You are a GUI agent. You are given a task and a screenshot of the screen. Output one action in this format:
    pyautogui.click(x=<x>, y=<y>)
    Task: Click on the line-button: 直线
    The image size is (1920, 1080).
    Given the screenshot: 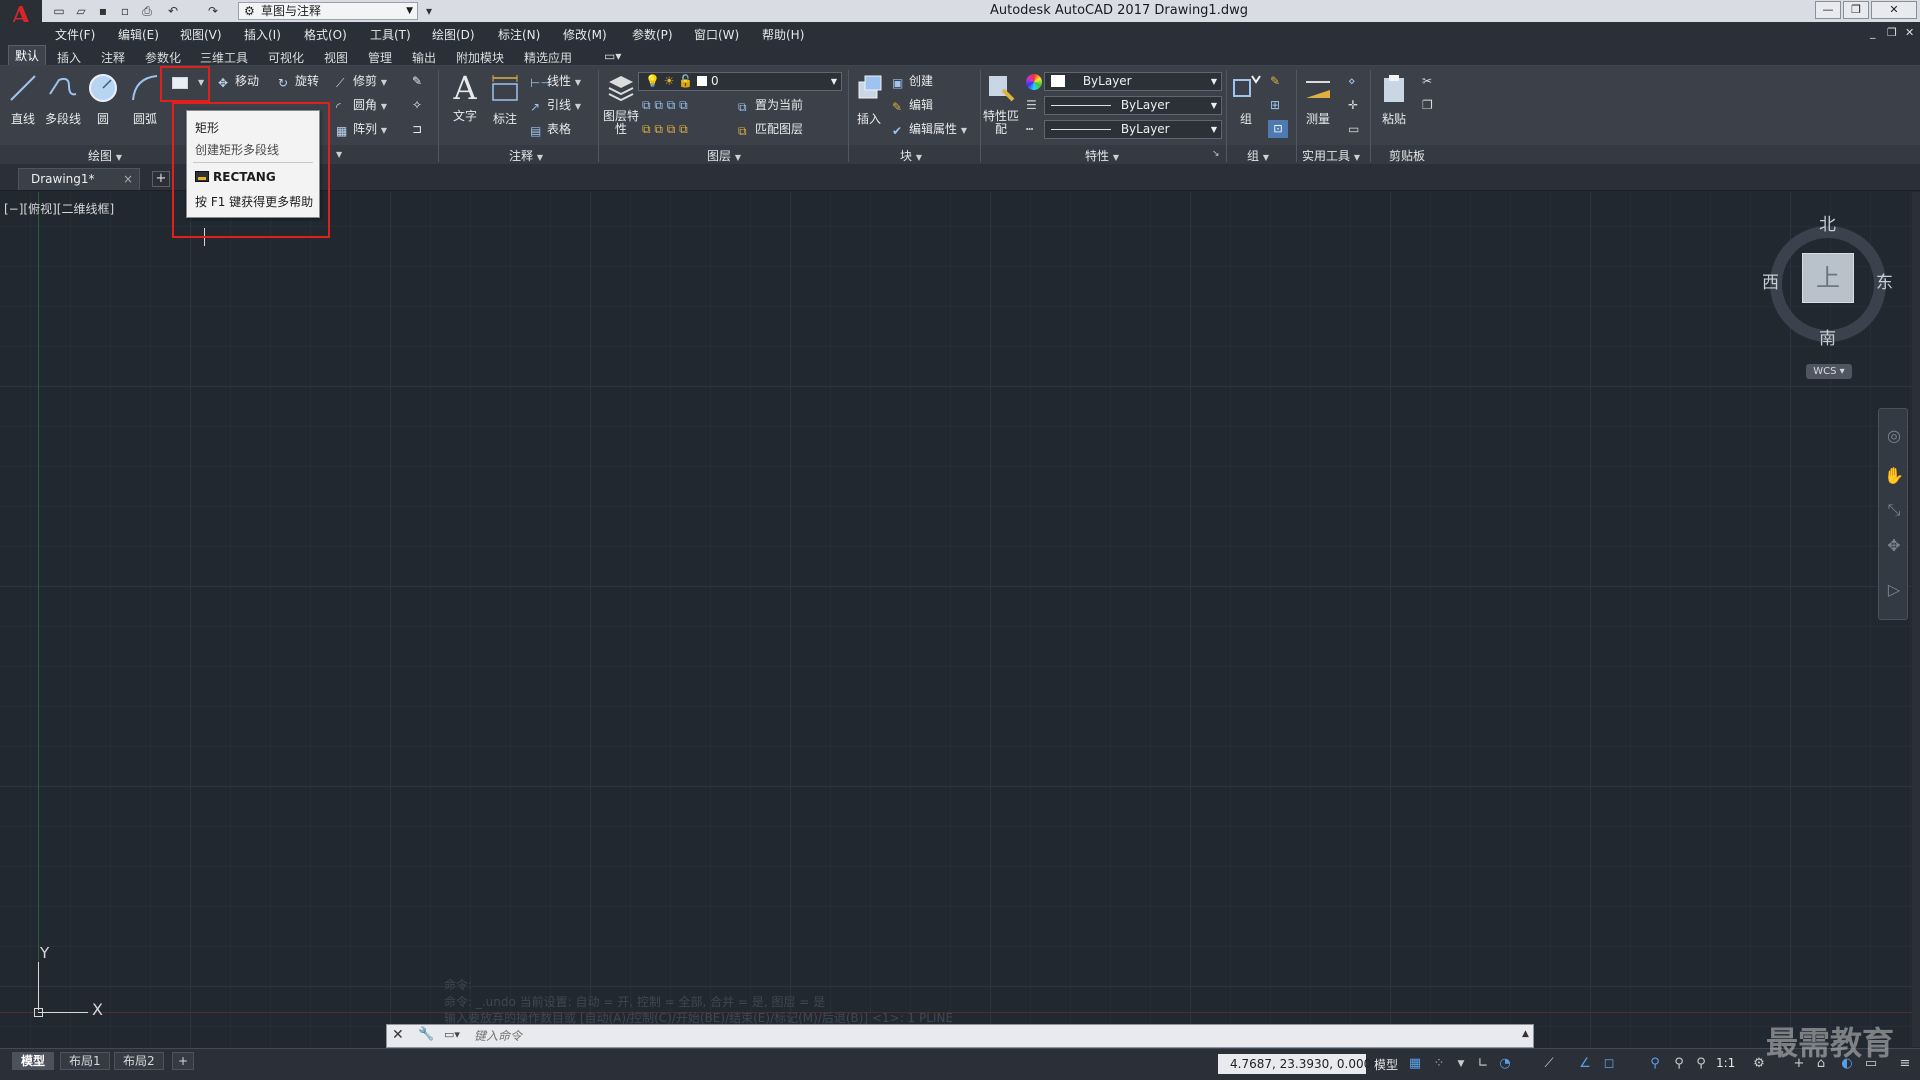 What is the action you would take?
    pyautogui.click(x=23, y=99)
    